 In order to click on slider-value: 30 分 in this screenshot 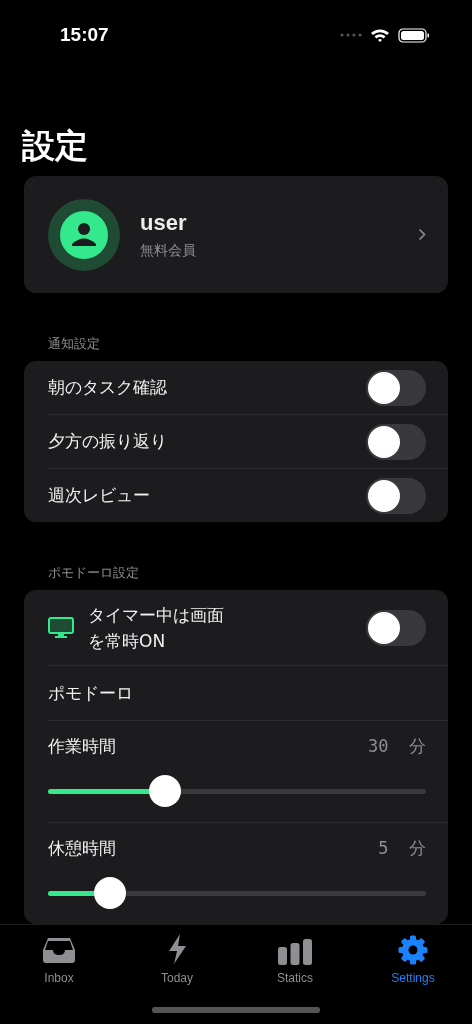, I will do `click(397, 746)`.